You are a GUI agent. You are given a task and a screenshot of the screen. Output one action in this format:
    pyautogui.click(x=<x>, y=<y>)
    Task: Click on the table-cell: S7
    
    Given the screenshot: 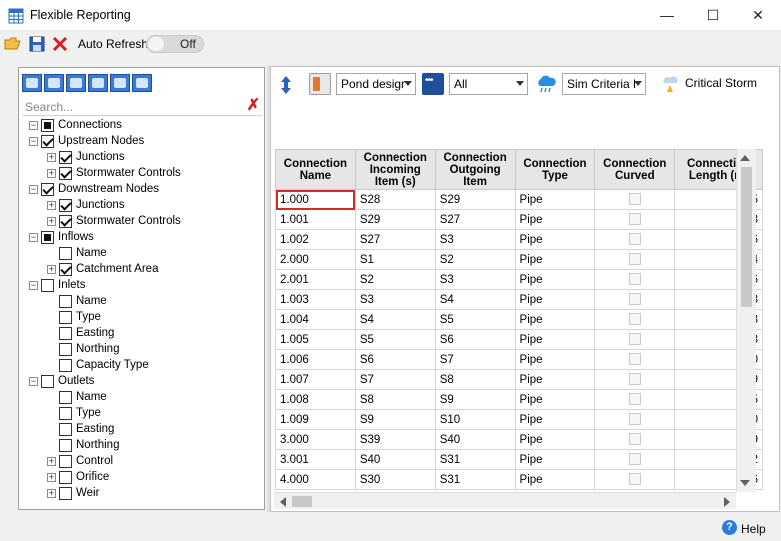 What is the action you would take?
    pyautogui.click(x=395, y=379)
    